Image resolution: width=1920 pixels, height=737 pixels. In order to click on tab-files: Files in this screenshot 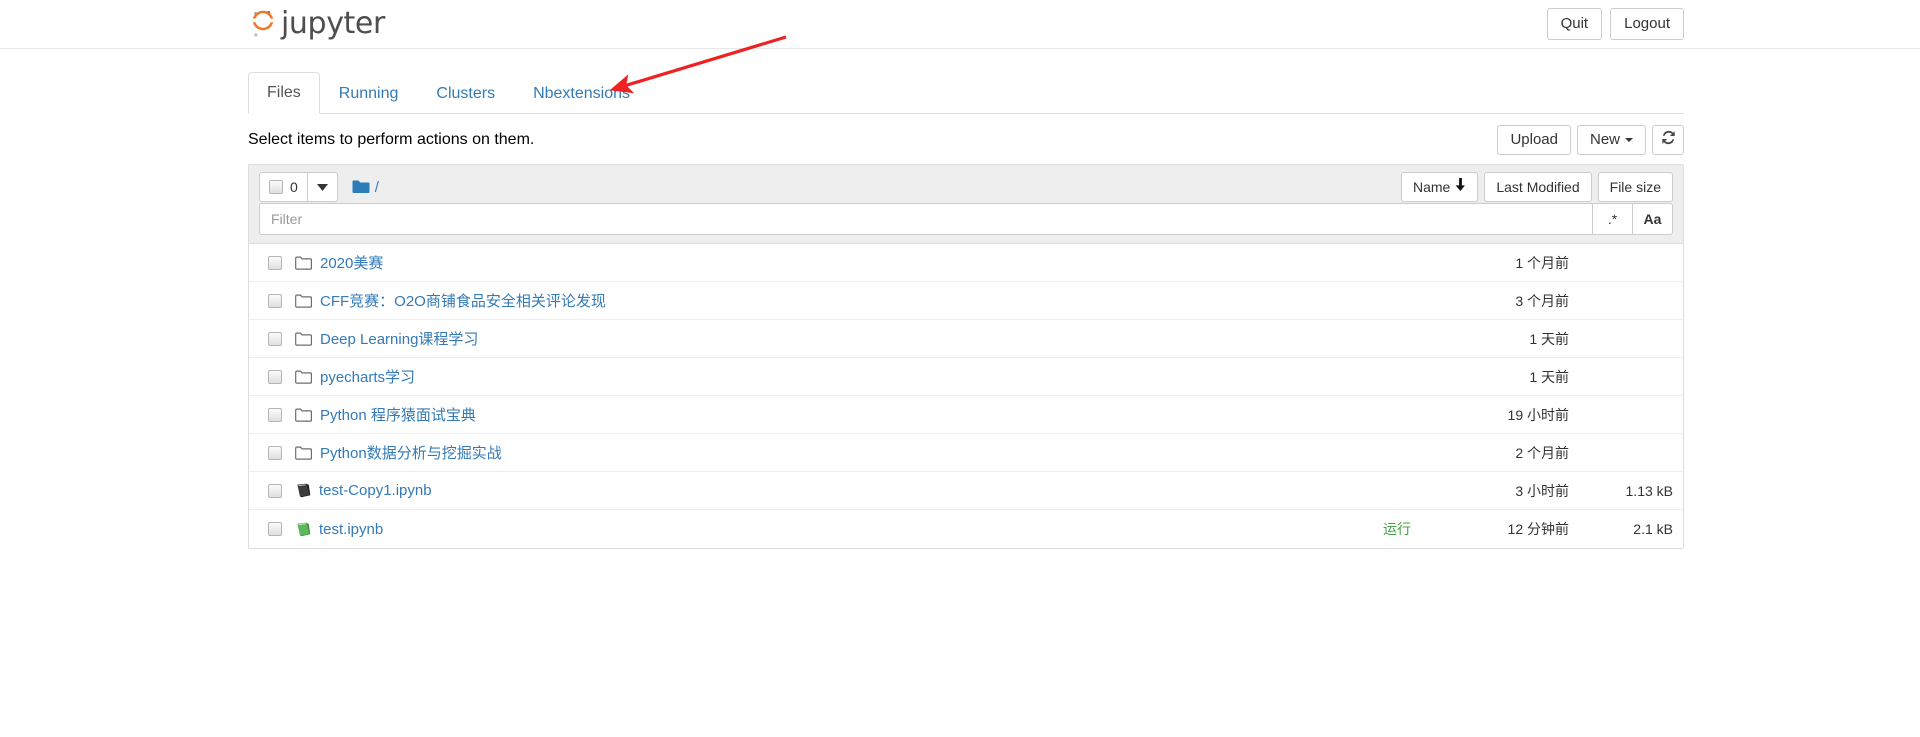, I will do `click(284, 92)`.